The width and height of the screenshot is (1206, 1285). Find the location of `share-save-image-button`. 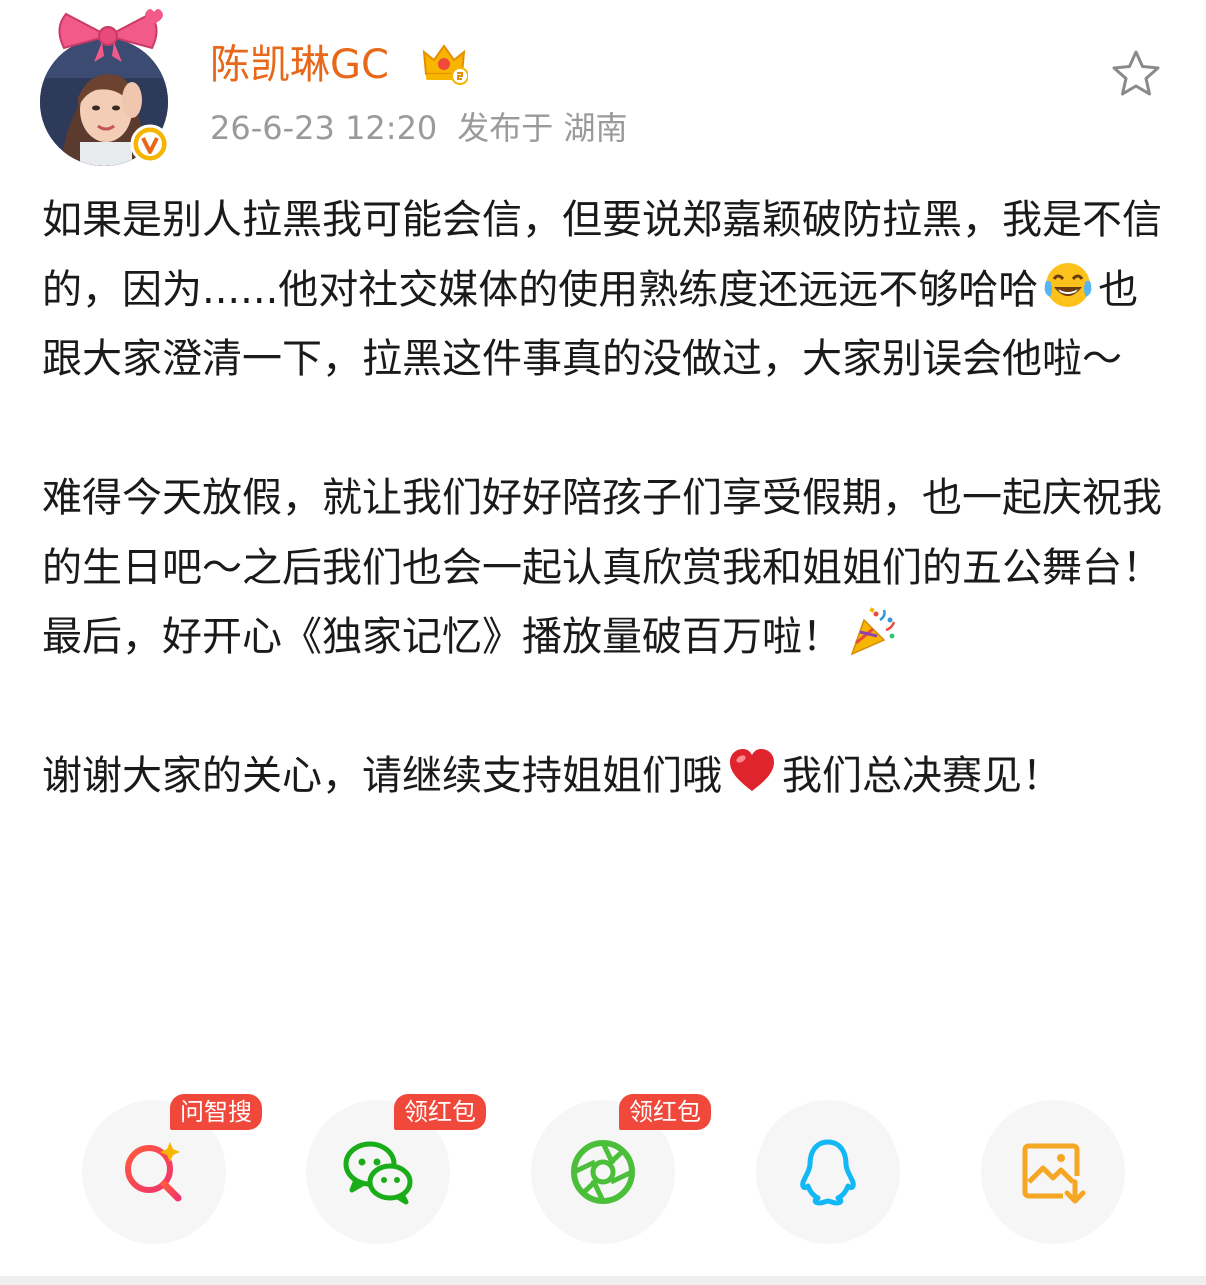

share-save-image-button is located at coordinates (1053, 1172).